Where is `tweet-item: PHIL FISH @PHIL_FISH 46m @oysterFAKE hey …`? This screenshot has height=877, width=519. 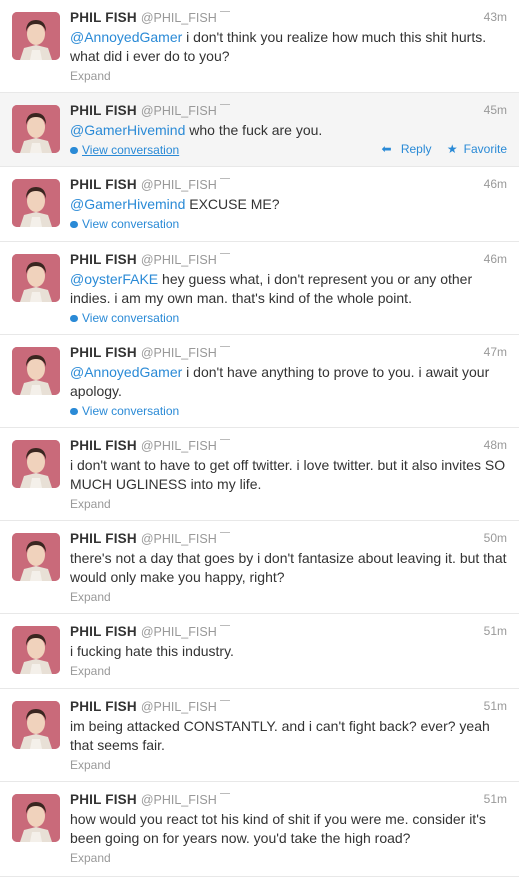
tweet-item: PHIL FISH @PHIL_FISH 46m @oysterFAKE hey … is located at coordinates (259, 288).